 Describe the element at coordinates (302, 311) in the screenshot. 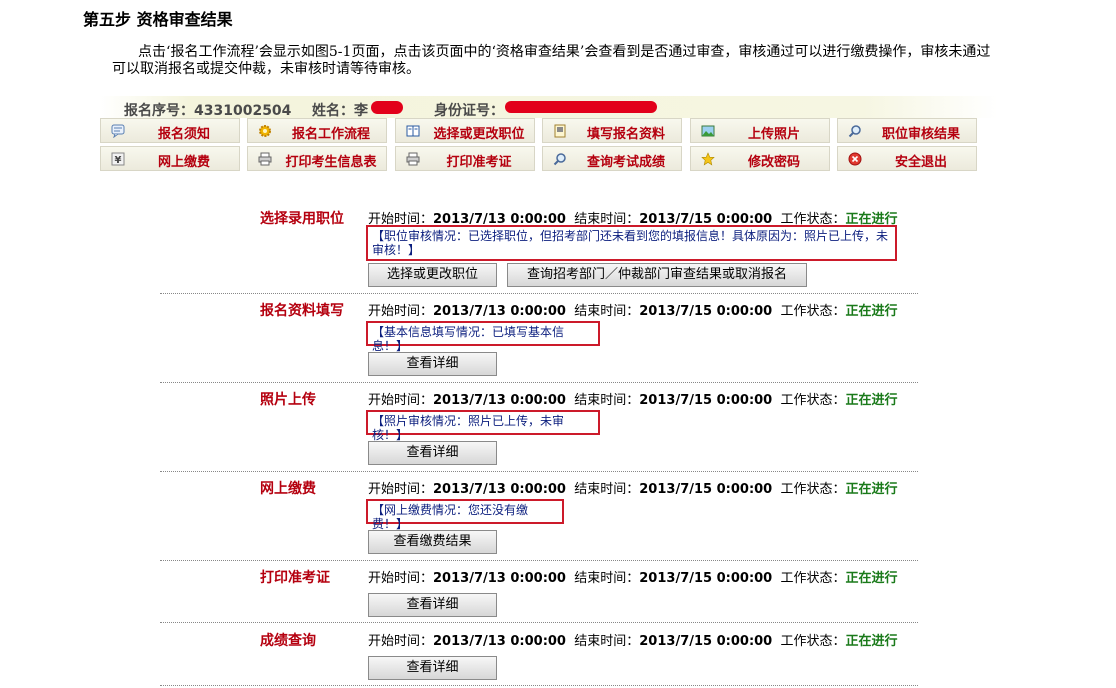

I see `section-title: 报名资料填写` at that location.